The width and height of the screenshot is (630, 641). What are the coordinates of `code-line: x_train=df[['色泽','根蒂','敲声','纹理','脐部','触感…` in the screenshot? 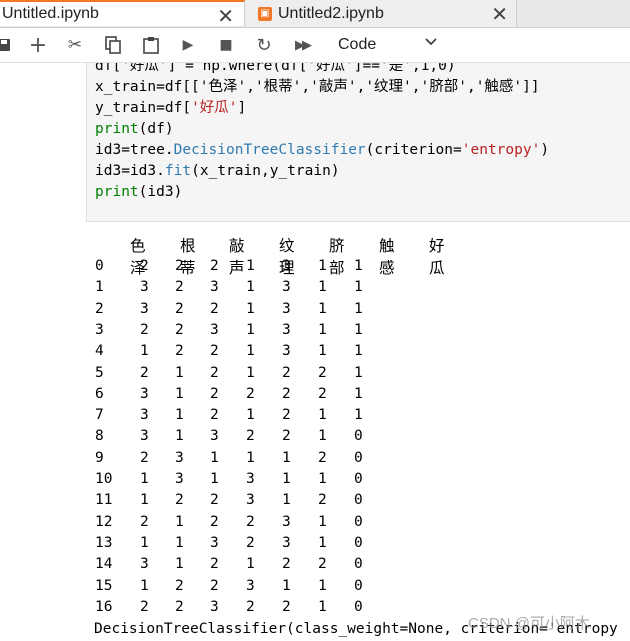 It's located at (317, 87).